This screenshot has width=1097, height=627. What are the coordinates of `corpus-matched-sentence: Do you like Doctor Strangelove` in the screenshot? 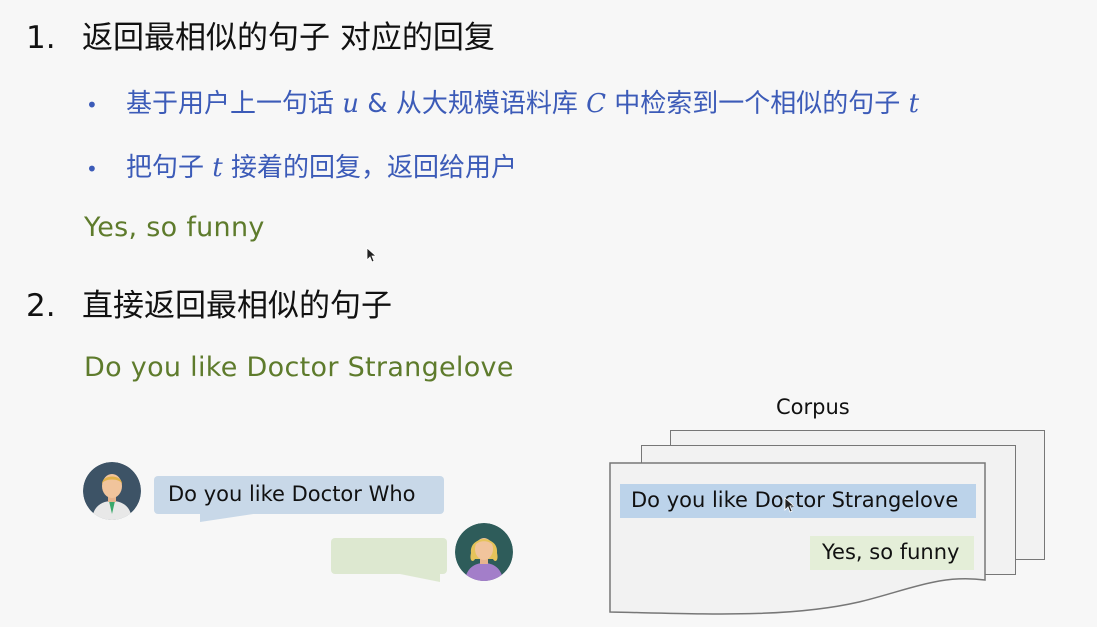 It's located at (795, 500).